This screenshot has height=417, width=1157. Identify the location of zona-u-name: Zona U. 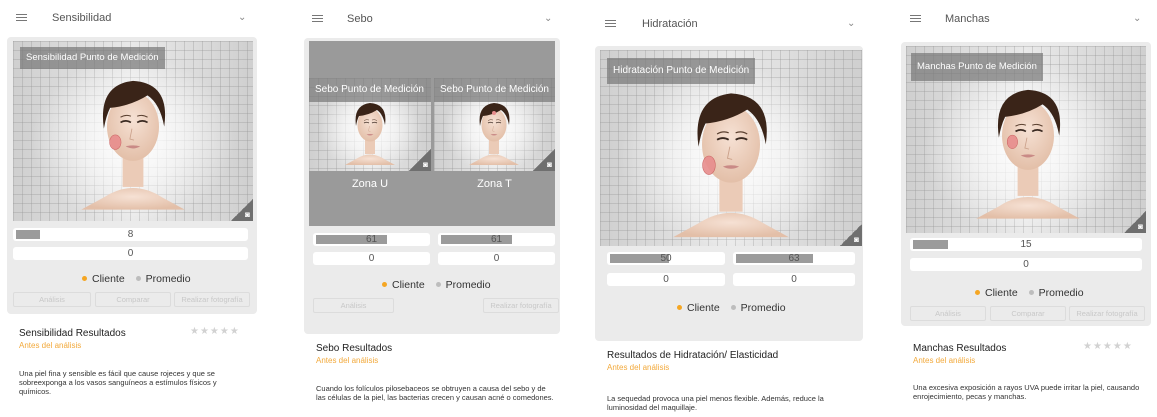
(370, 184).